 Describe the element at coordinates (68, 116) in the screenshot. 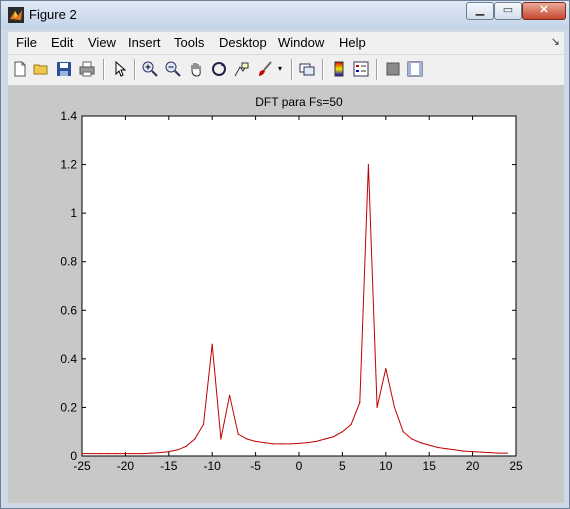

I see `y-tick-label: 1.4` at that location.